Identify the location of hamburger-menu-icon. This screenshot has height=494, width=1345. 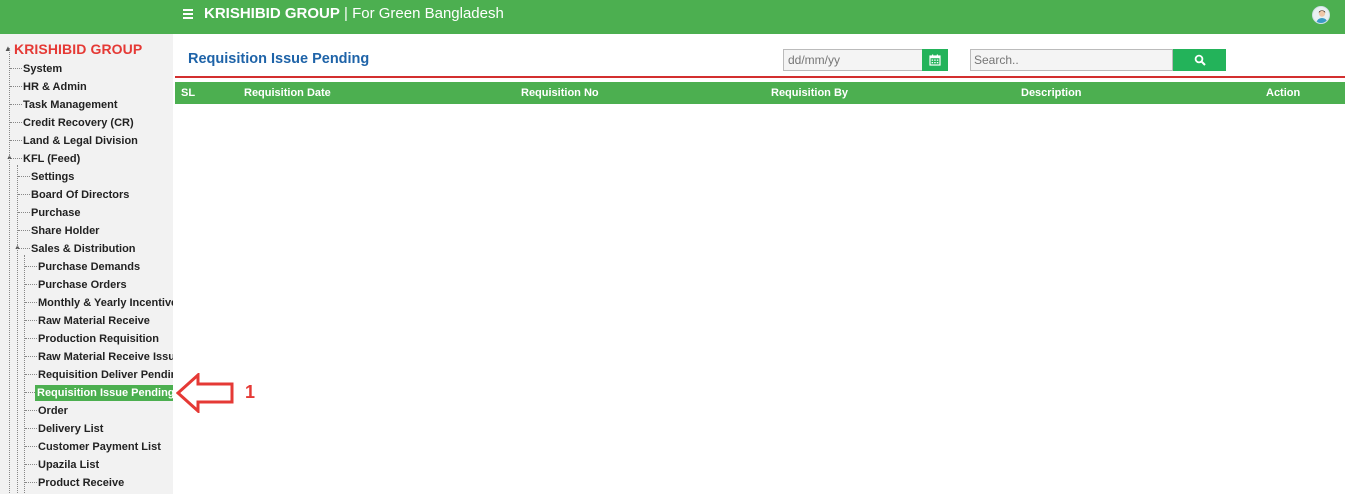
(189, 14).